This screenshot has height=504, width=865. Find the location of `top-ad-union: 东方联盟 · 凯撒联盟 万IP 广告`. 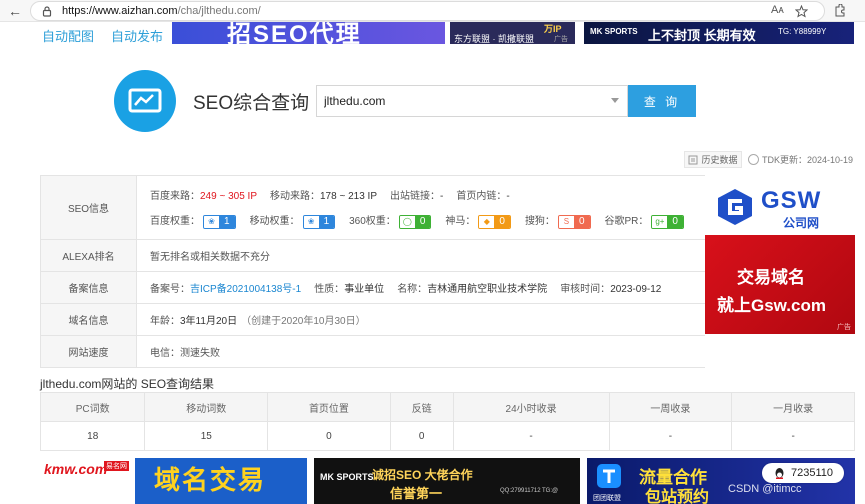

top-ad-union: 东方联盟 · 凯撒联盟 万IP 广告 is located at coordinates (512, 33).